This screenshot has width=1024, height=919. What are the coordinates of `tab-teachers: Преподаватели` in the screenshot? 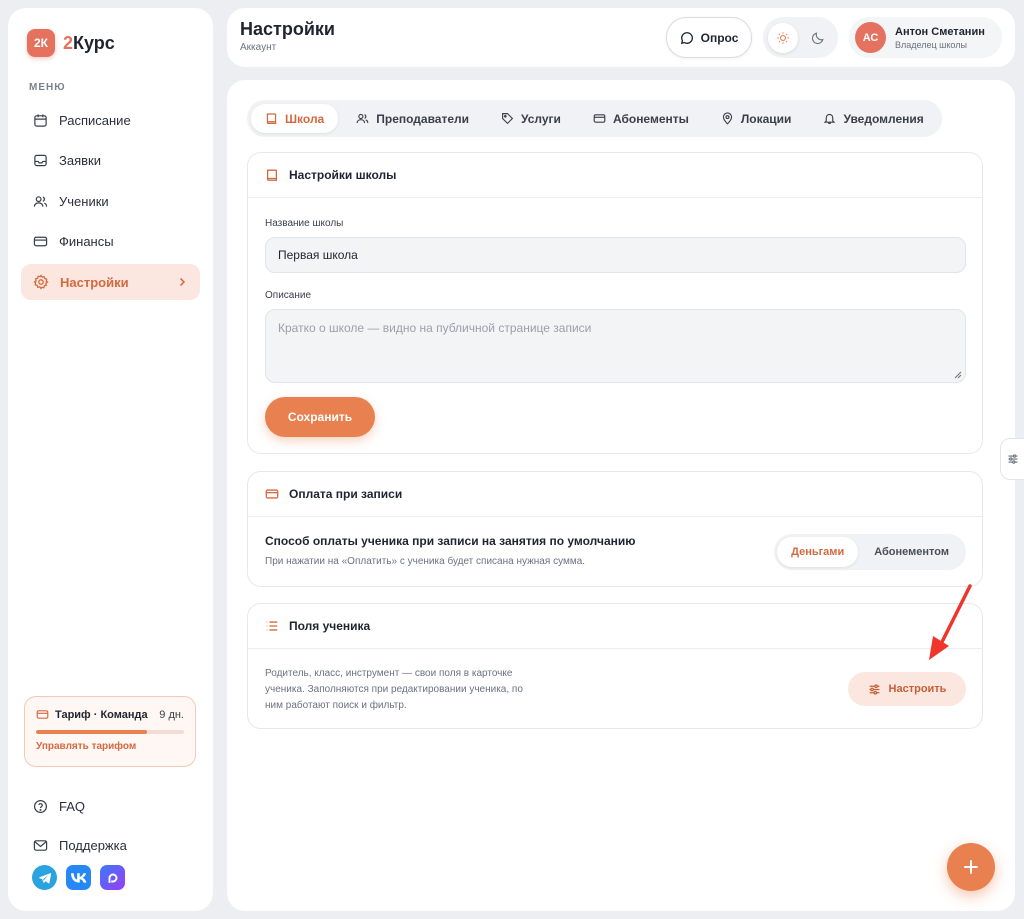 It's located at (412, 118).